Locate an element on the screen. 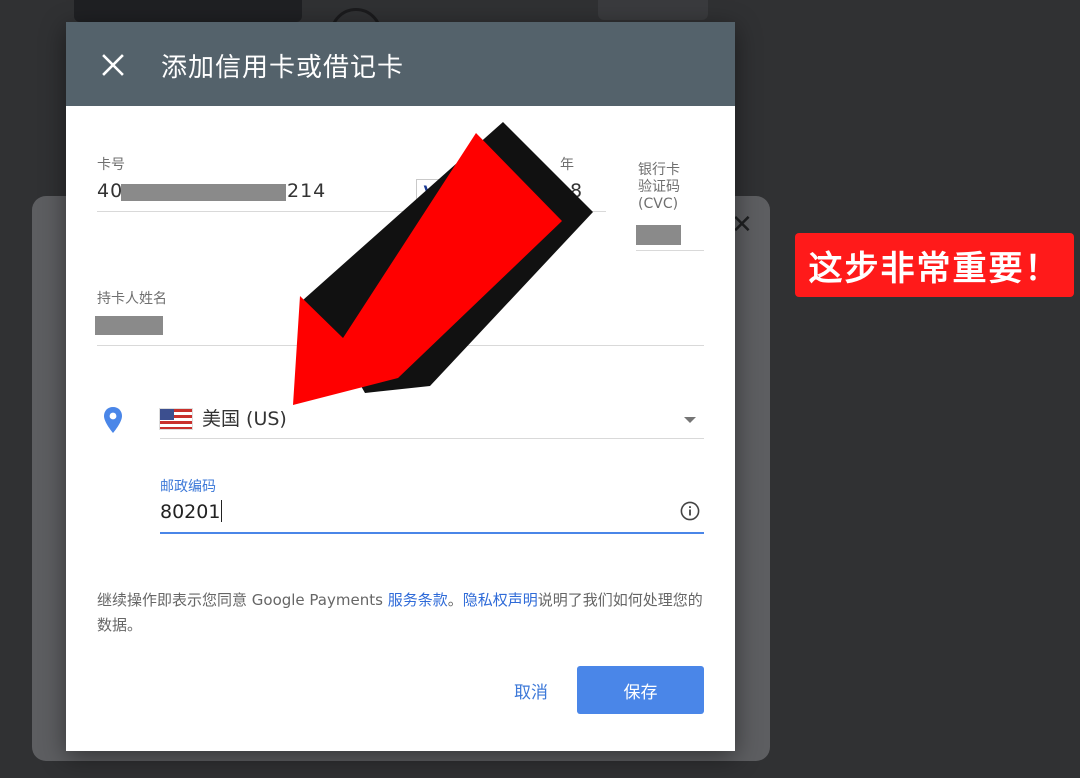 The width and height of the screenshot is (1080, 778). background-thumbnail is located at coordinates (188, 11).